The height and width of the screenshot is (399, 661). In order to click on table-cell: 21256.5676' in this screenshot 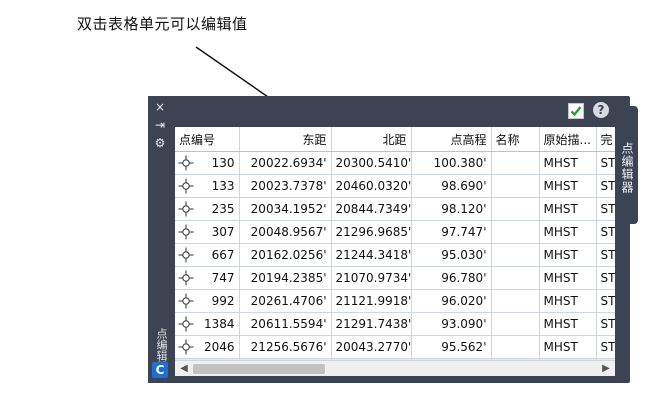, I will do `click(285, 347)`.